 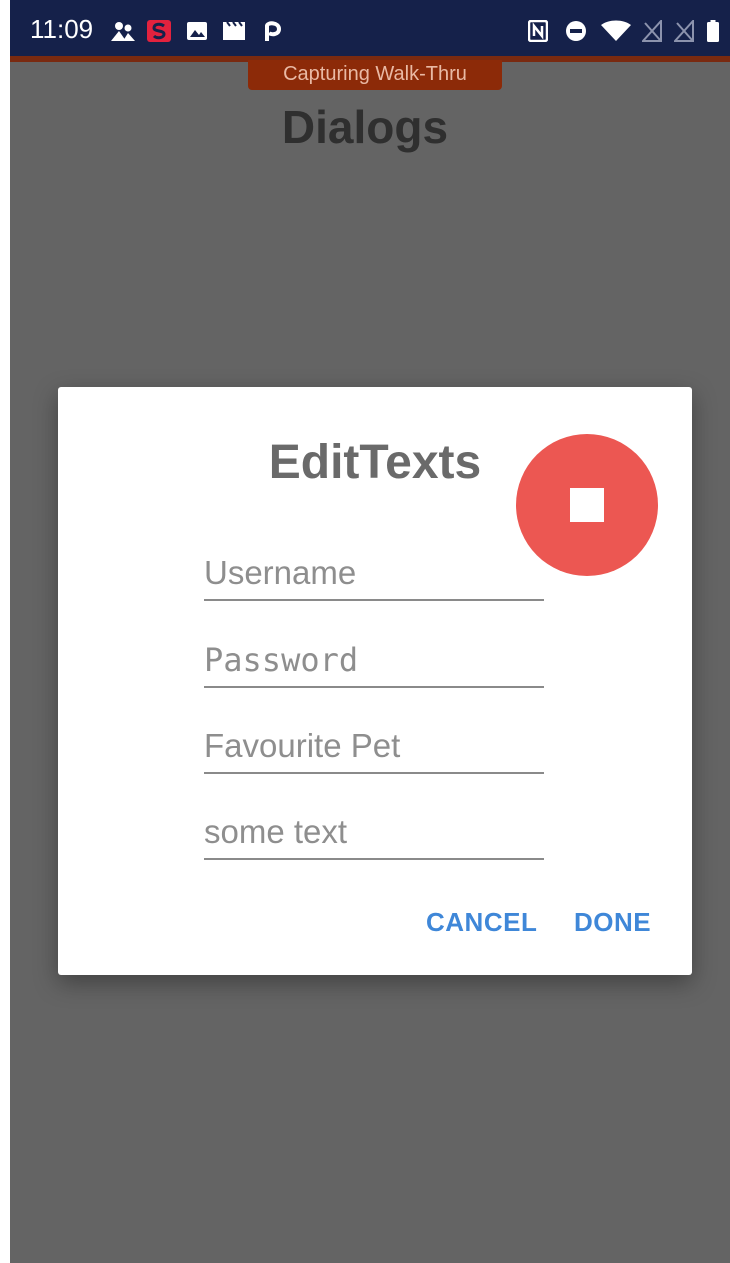 I want to click on people-icon, so click(x=123, y=31).